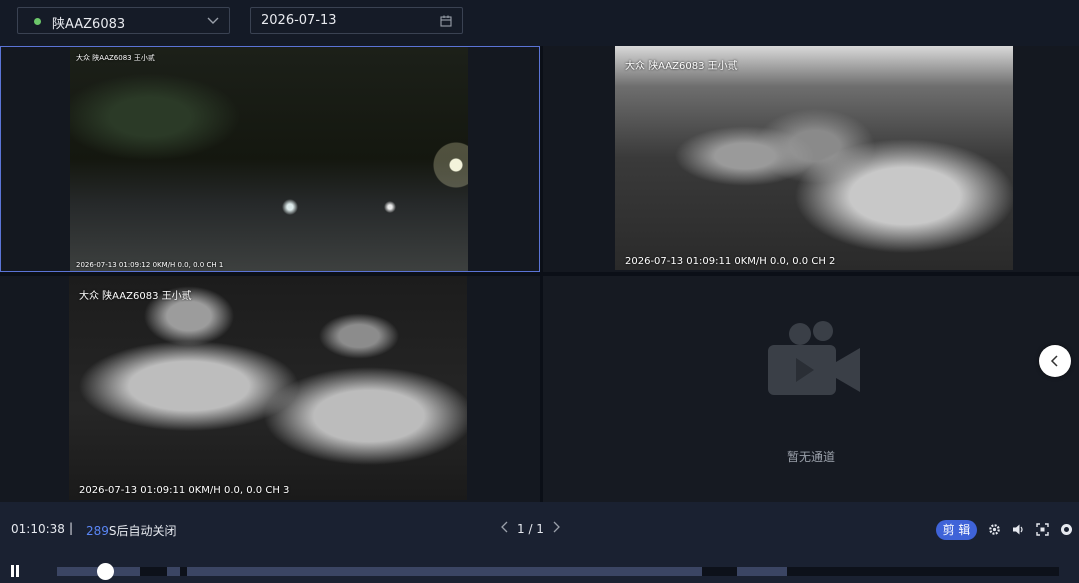 The height and width of the screenshot is (583, 1079). I want to click on playback-controls: 01:10:38 | 289S后自动关闭 1 / 1 剪 辑, so click(539, 542).